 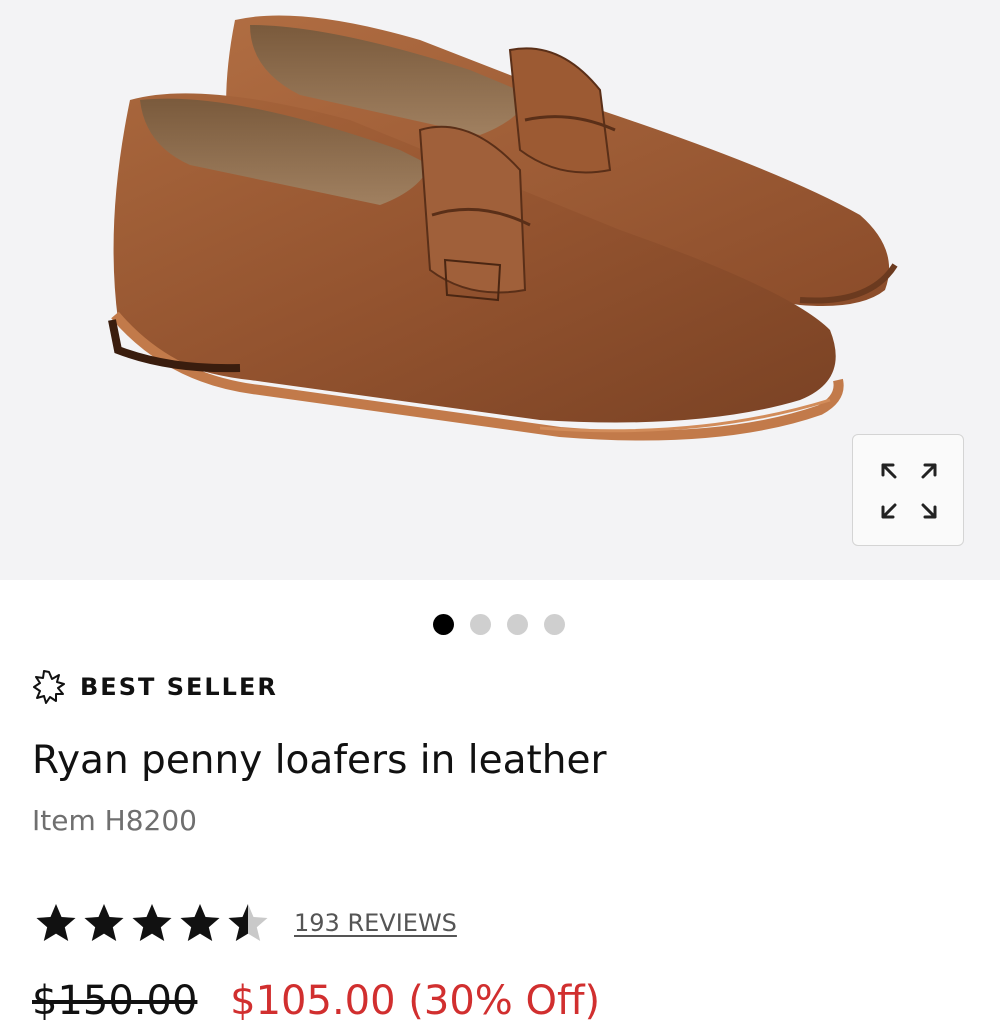 I want to click on starburst-icon, so click(x=49, y=687).